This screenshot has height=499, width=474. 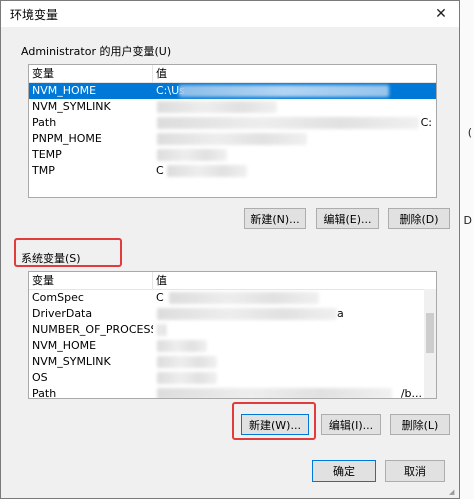 I want to click on system-vars-header: 变量 值, so click(x=232, y=281).